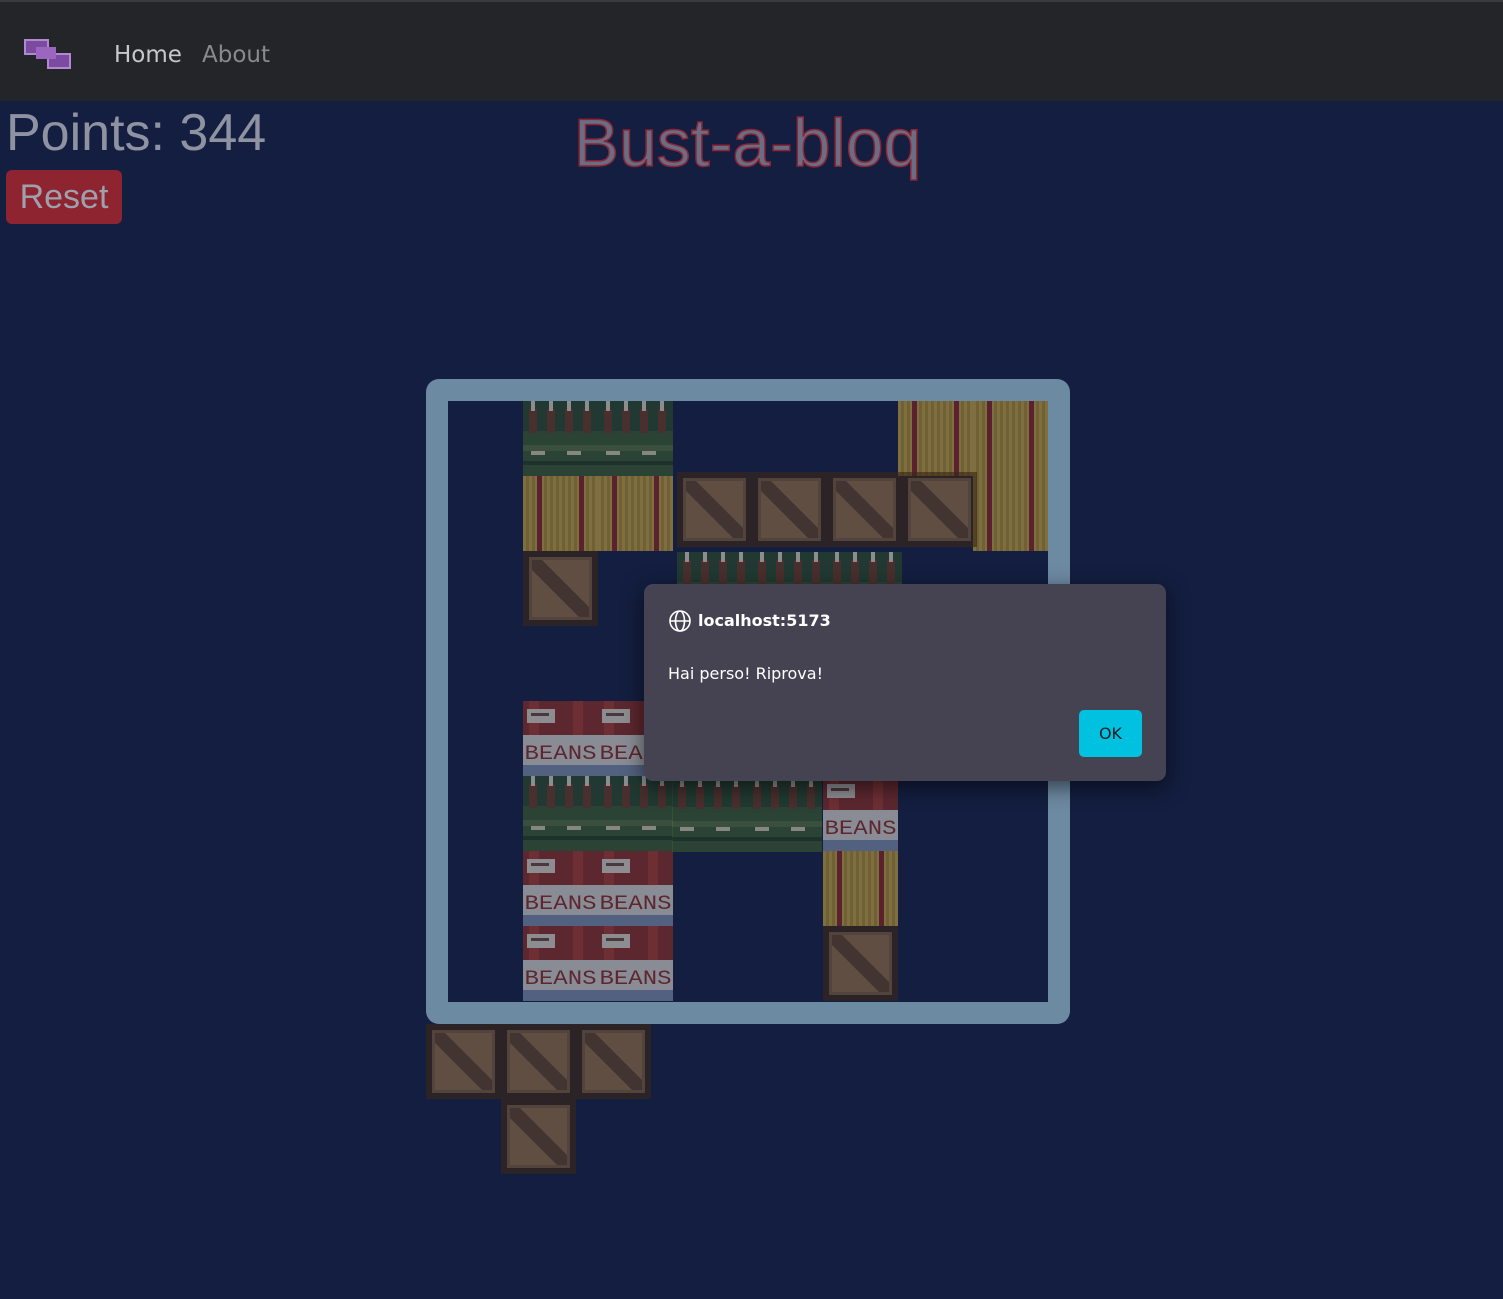  Describe the element at coordinates (148, 55) in the screenshot. I see `nav-home-link: Home` at that location.